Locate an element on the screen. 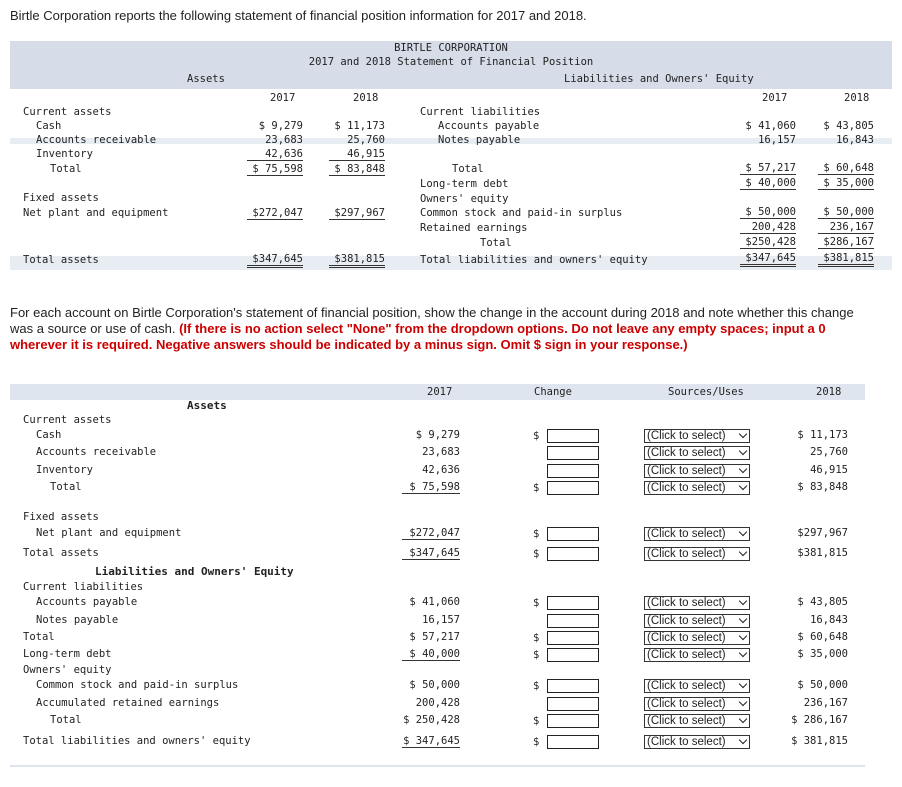 The image size is (902, 787). bs-net-plant-2017: $272,047 is located at coordinates (275, 213).